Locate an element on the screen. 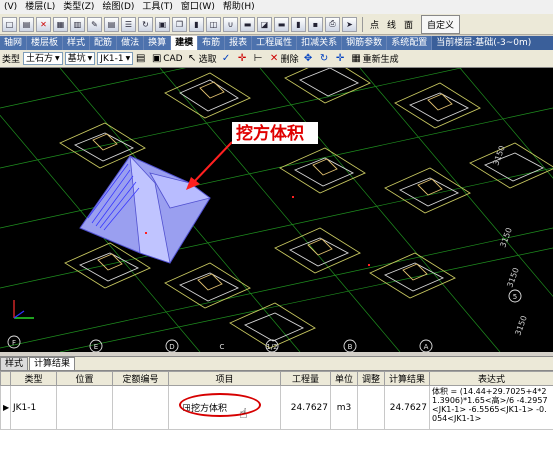  list-icon: ☰ is located at coordinates (128, 24).